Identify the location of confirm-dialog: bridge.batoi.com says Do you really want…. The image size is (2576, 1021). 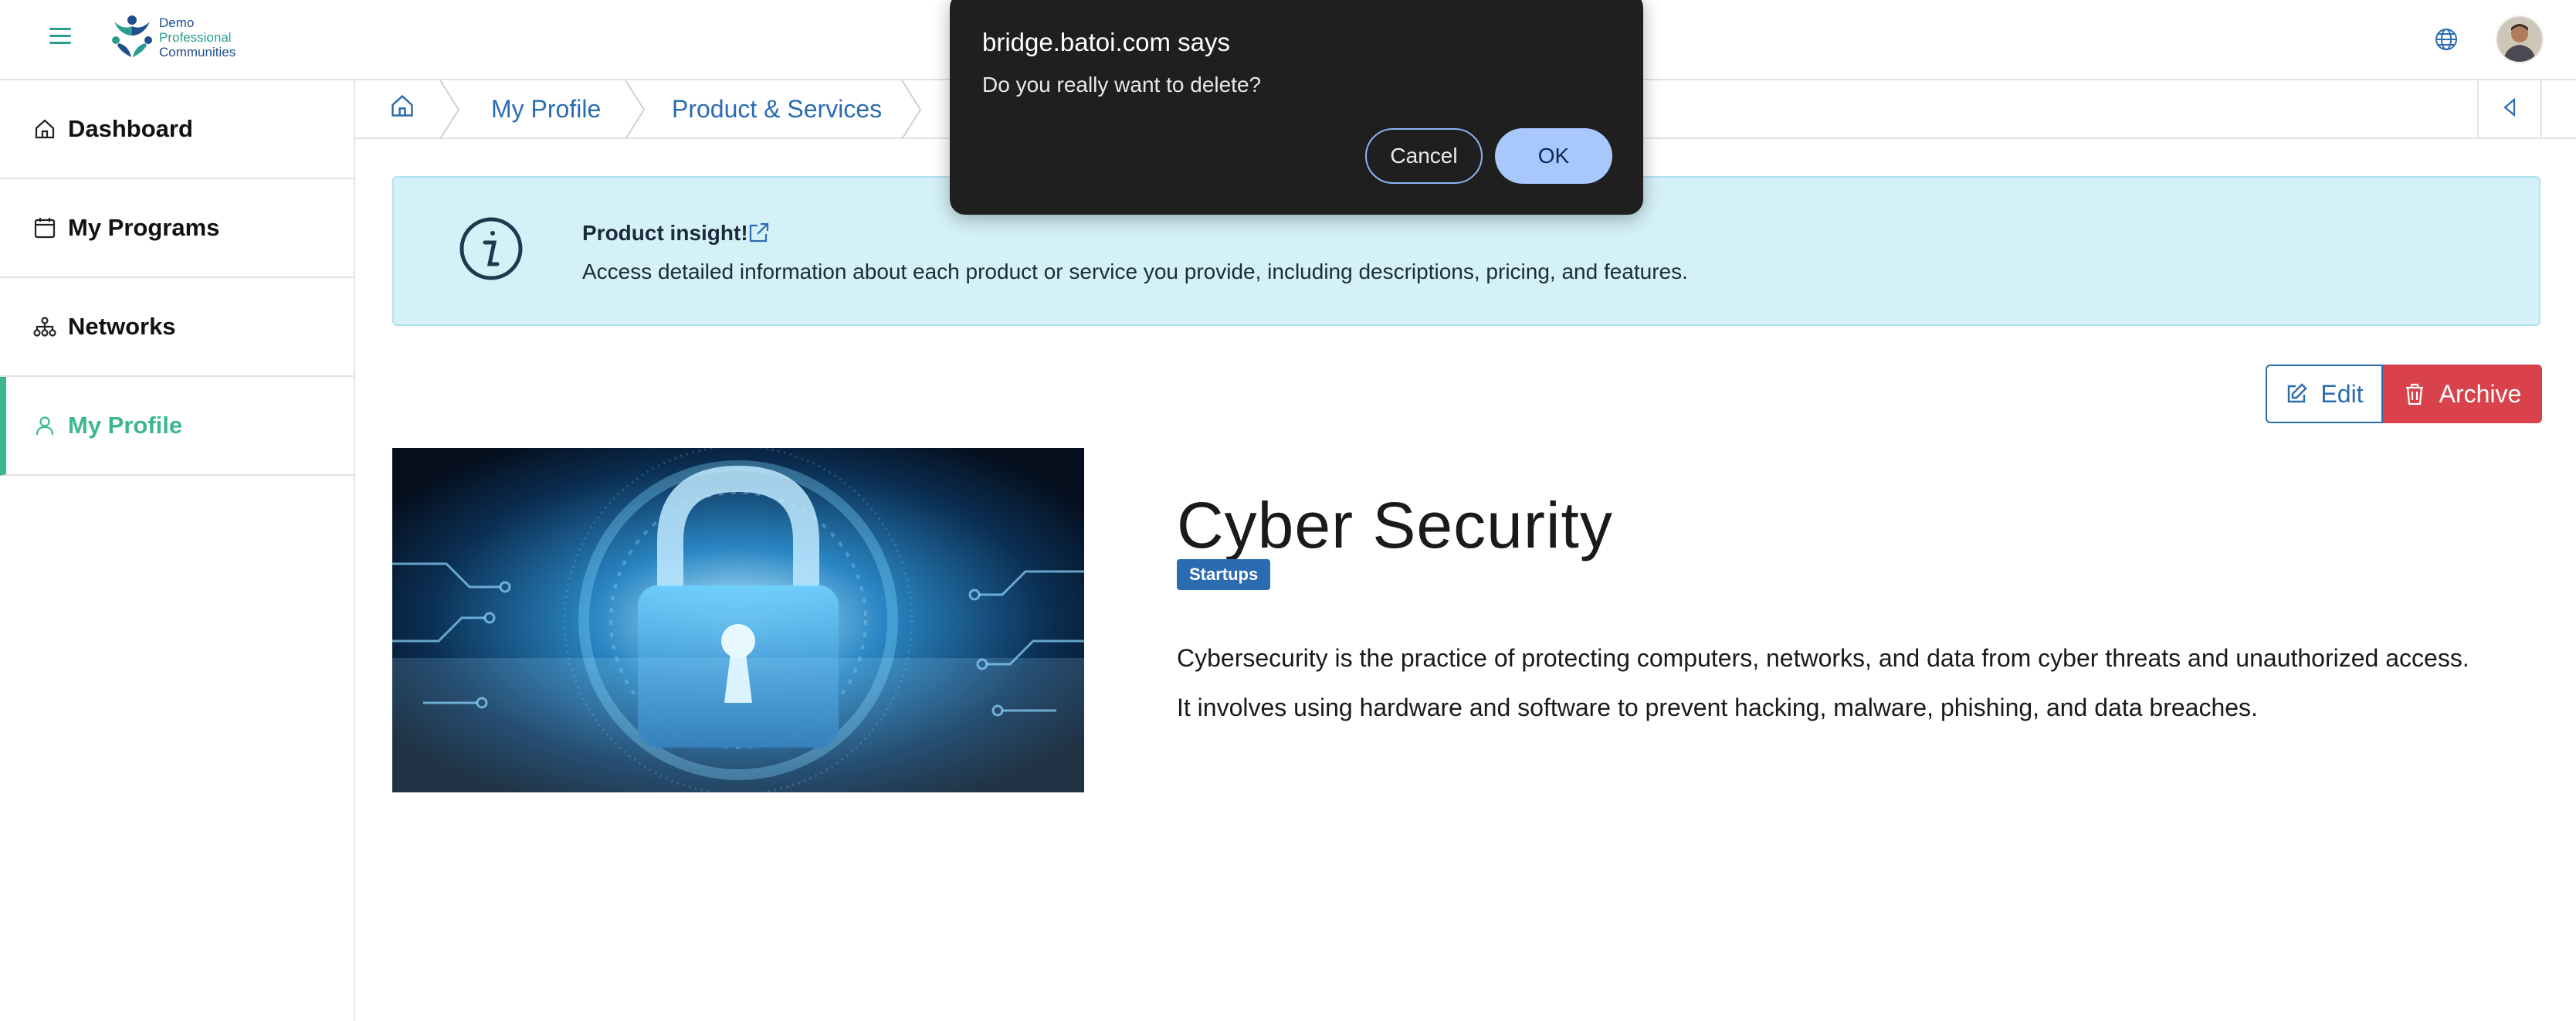
(1296, 108).